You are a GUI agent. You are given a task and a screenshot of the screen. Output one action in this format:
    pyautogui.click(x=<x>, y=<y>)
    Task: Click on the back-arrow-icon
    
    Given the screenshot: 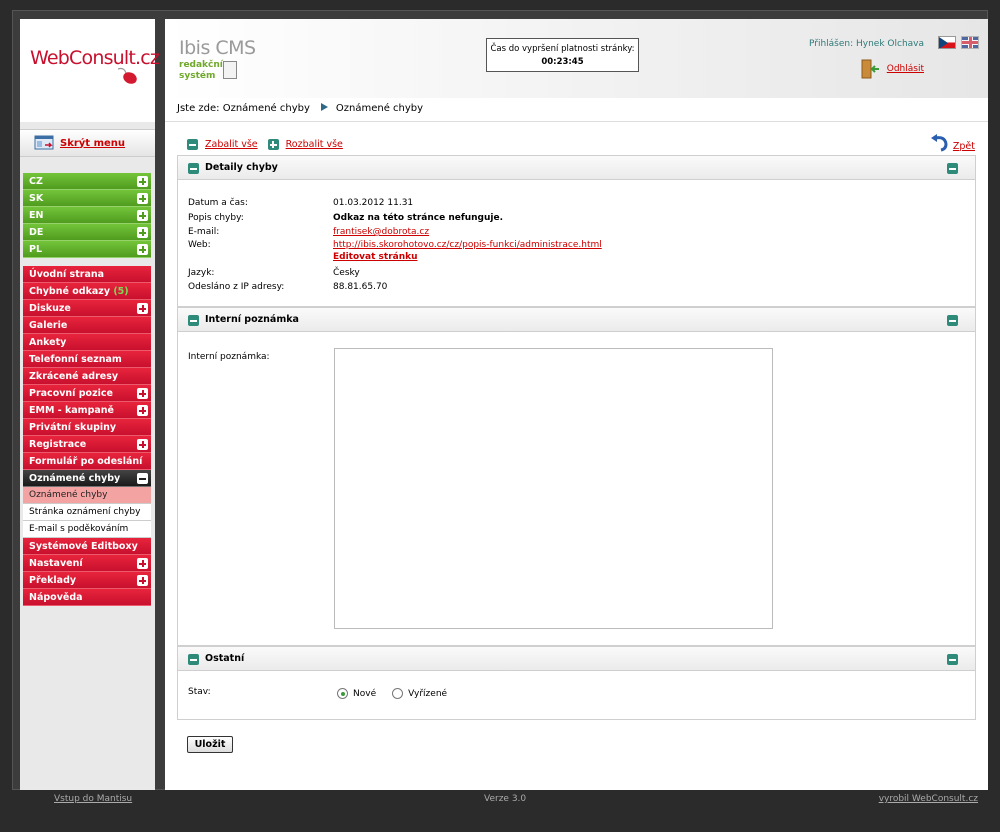 What is the action you would take?
    pyautogui.click(x=940, y=143)
    